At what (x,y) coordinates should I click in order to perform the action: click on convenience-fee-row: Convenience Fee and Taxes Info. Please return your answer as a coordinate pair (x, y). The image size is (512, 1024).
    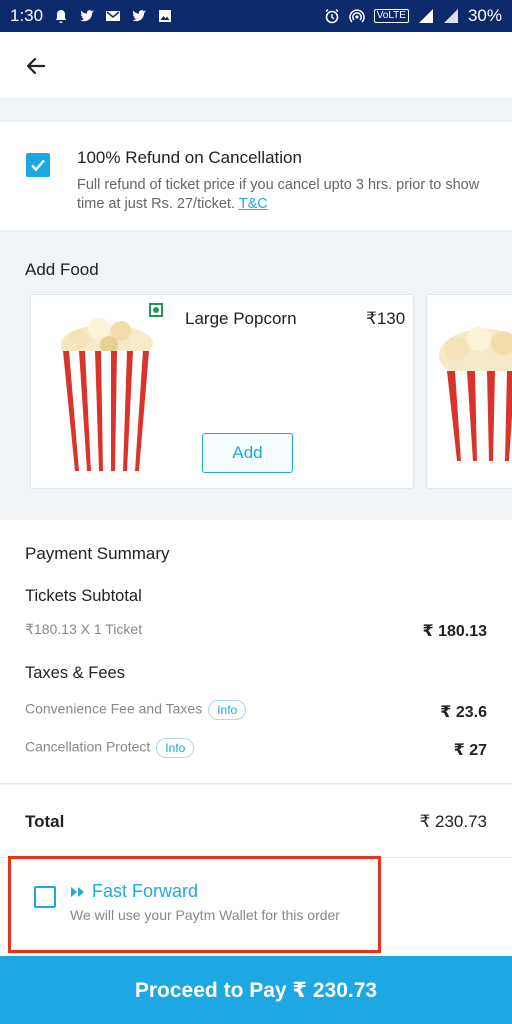
    Looking at the image, I should click on (136, 710).